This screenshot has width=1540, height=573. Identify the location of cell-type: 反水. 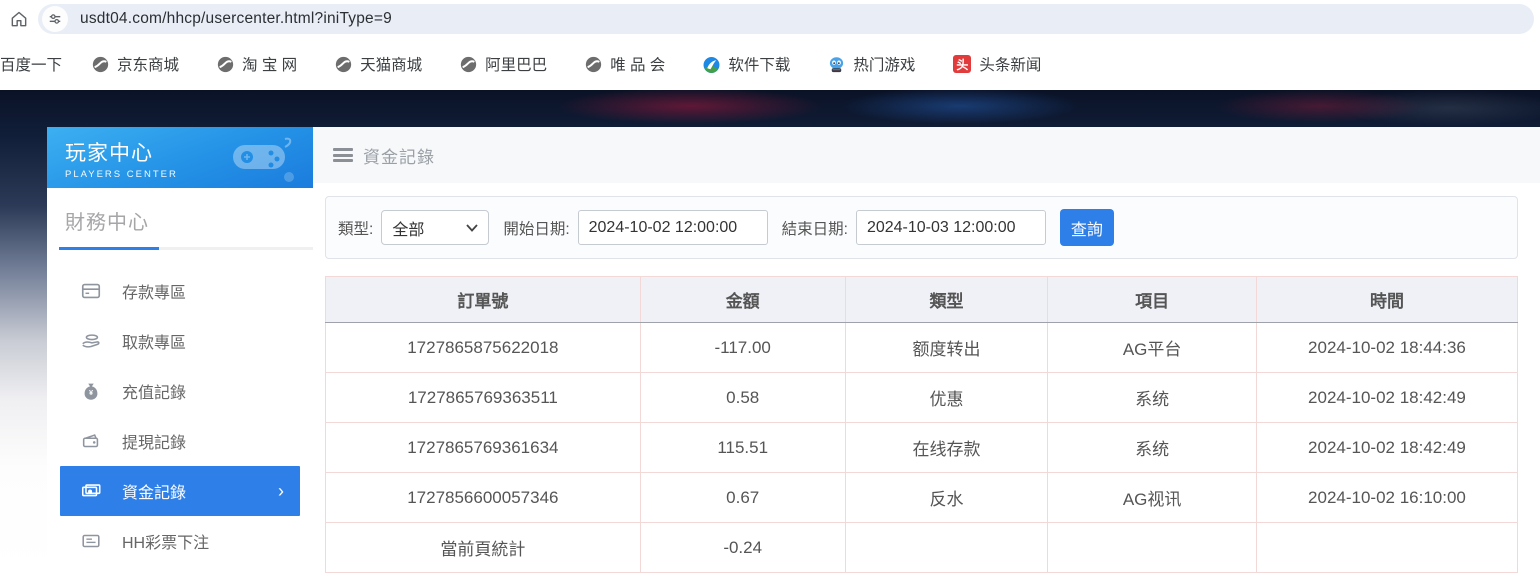
(947, 497).